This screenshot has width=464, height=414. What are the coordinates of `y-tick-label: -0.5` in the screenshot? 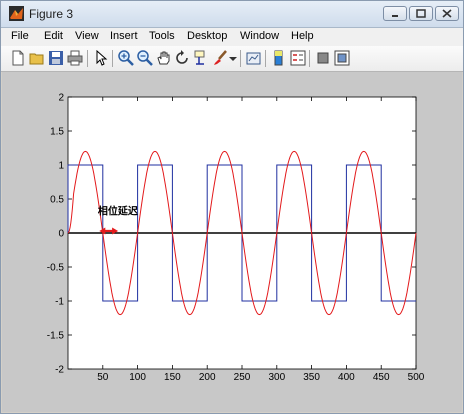 It's located at (56, 268).